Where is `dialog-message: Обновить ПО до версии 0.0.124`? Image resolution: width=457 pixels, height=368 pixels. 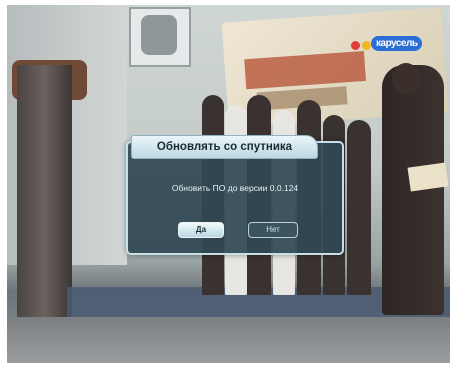
dialog-message: Обновить ПО до версии 0.0.124 is located at coordinates (235, 188).